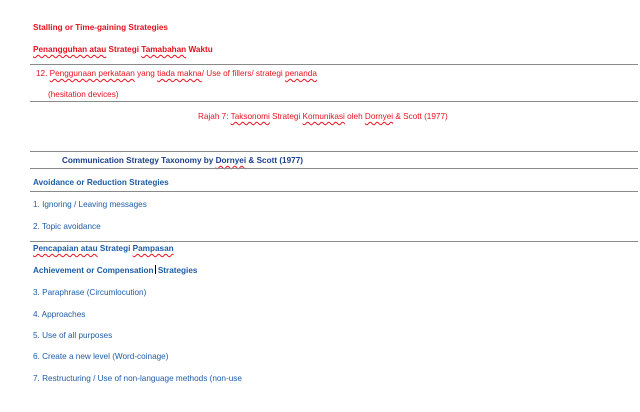  What do you see at coordinates (250, 116) in the screenshot?
I see `text-run: Taksonomi` at bounding box center [250, 116].